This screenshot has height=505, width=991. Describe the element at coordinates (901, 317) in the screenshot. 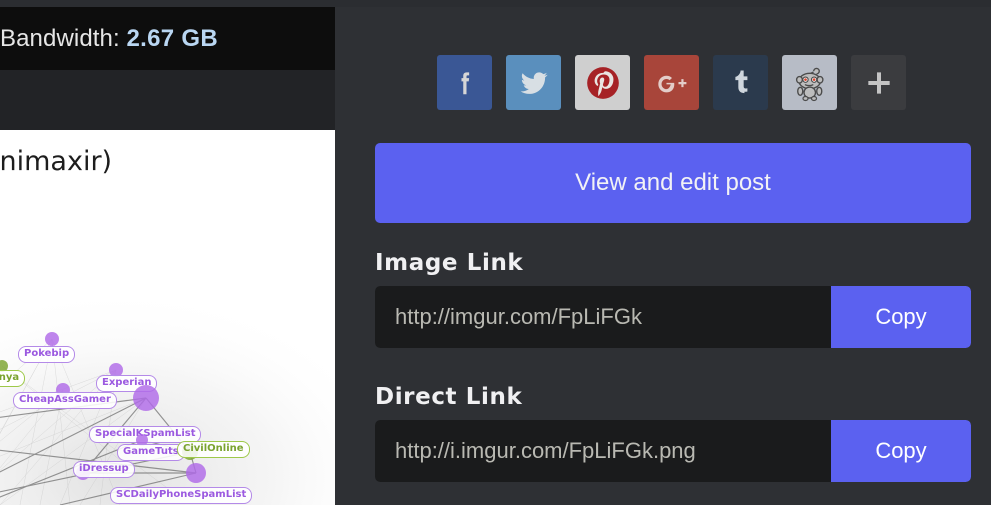

I see `image-link-copy-button: Copy` at that location.